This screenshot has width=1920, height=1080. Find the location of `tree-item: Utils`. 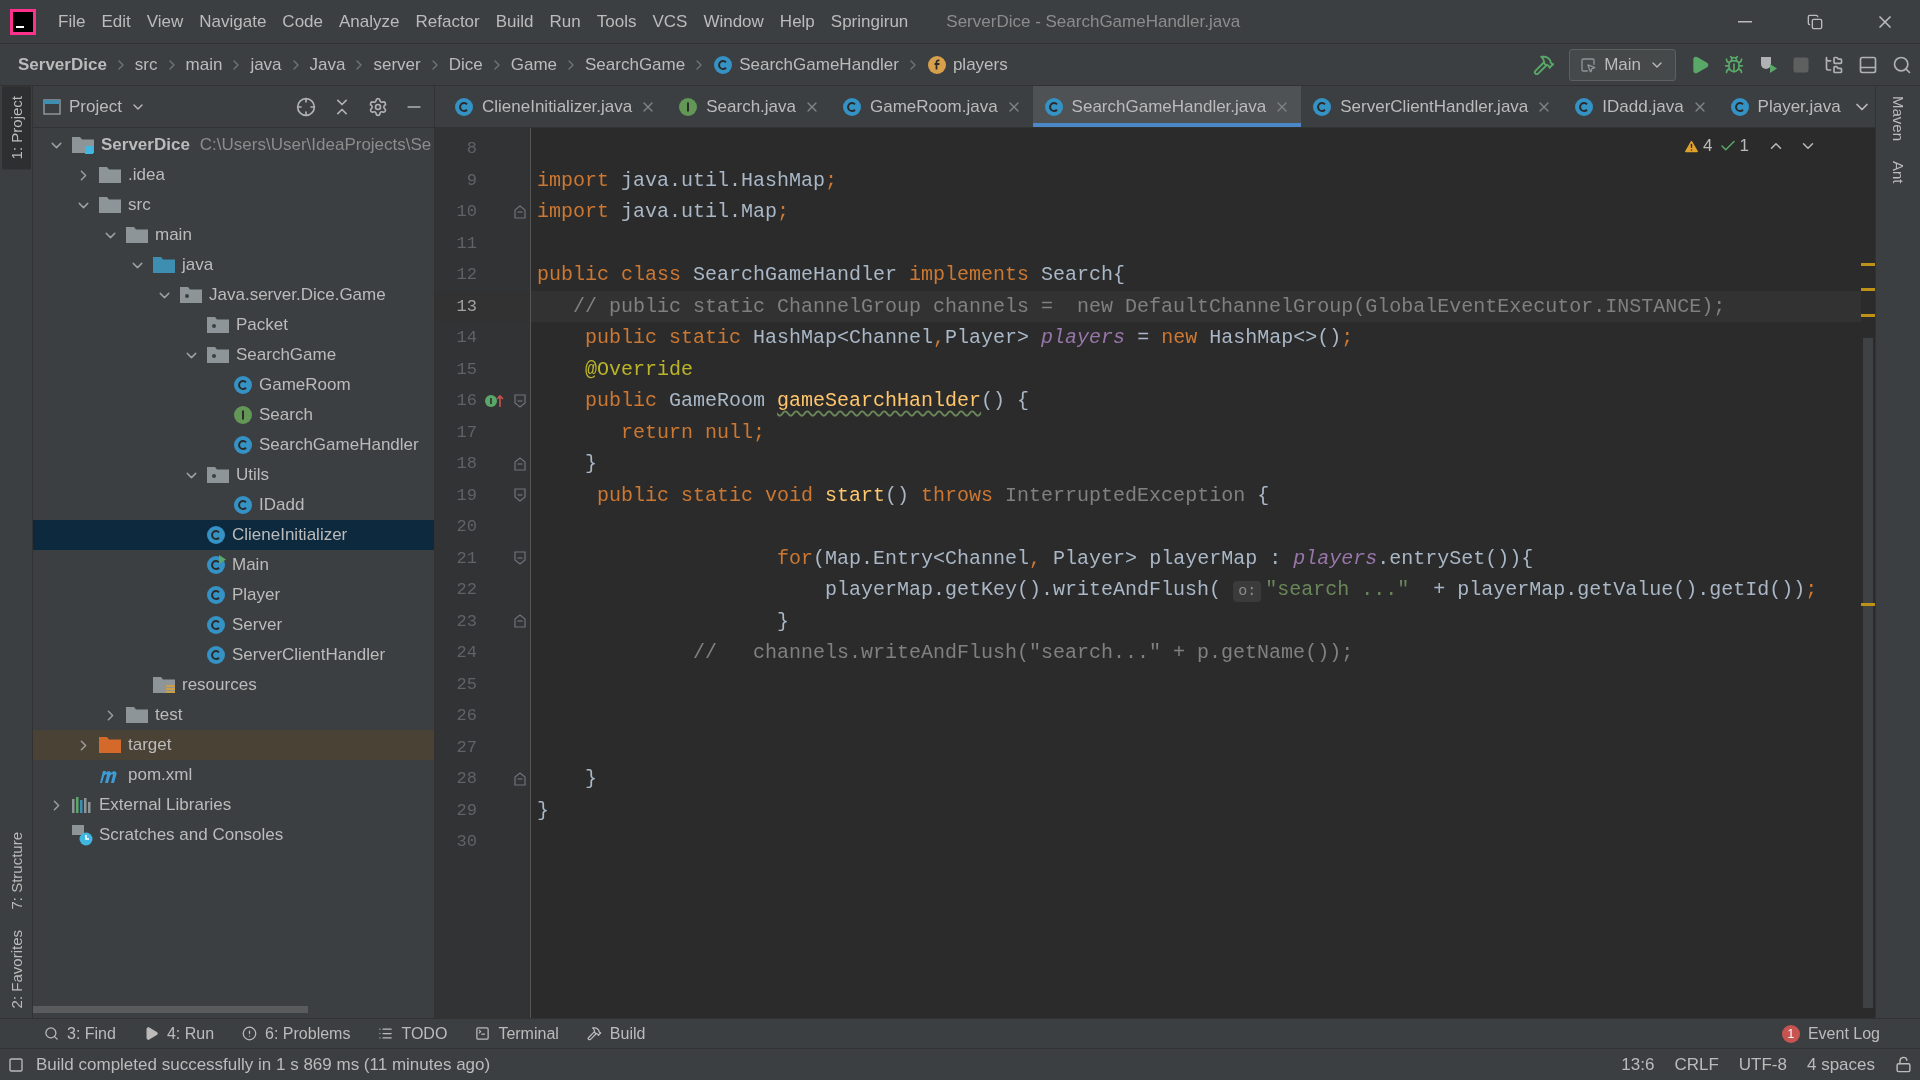

tree-item: Utils is located at coordinates (233, 475).